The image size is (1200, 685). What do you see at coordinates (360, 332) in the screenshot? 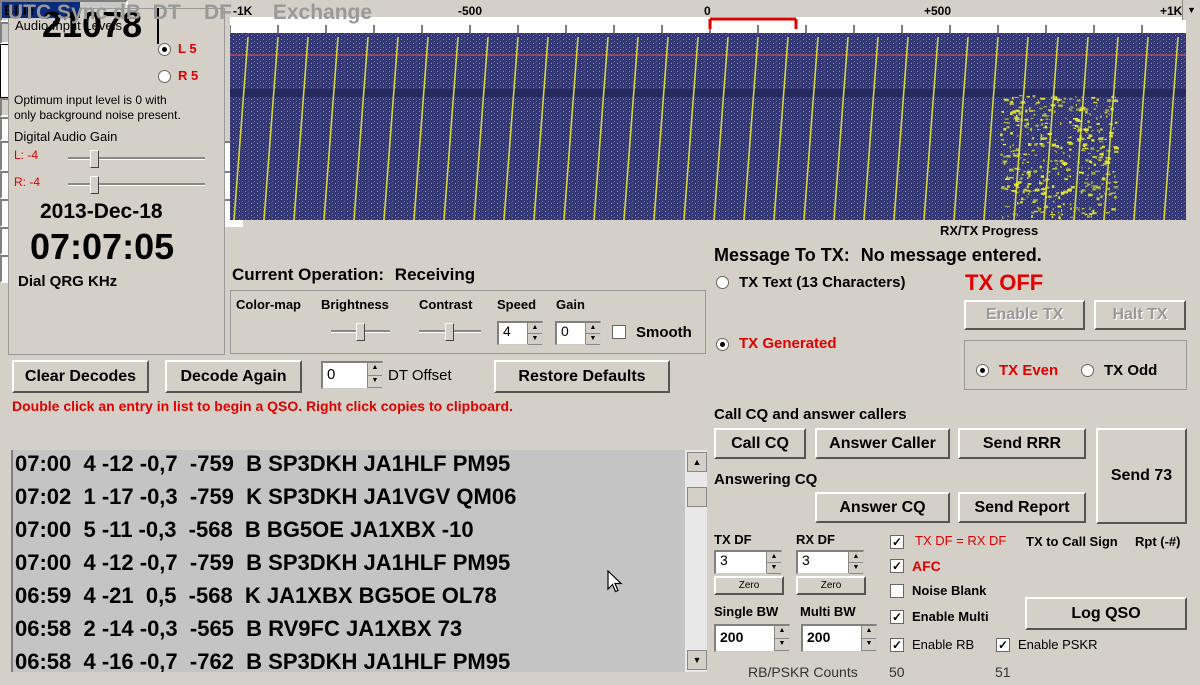
I see `brightness-thumb` at bounding box center [360, 332].